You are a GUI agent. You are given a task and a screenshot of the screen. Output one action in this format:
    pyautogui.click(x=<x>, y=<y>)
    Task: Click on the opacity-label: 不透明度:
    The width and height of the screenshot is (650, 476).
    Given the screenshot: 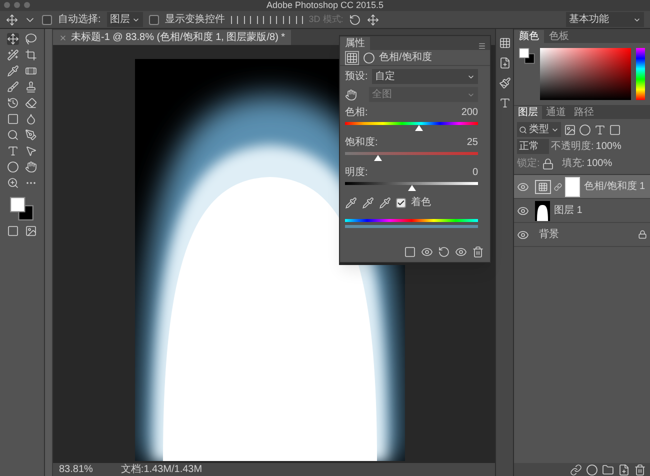 What is the action you would take?
    pyautogui.click(x=572, y=147)
    